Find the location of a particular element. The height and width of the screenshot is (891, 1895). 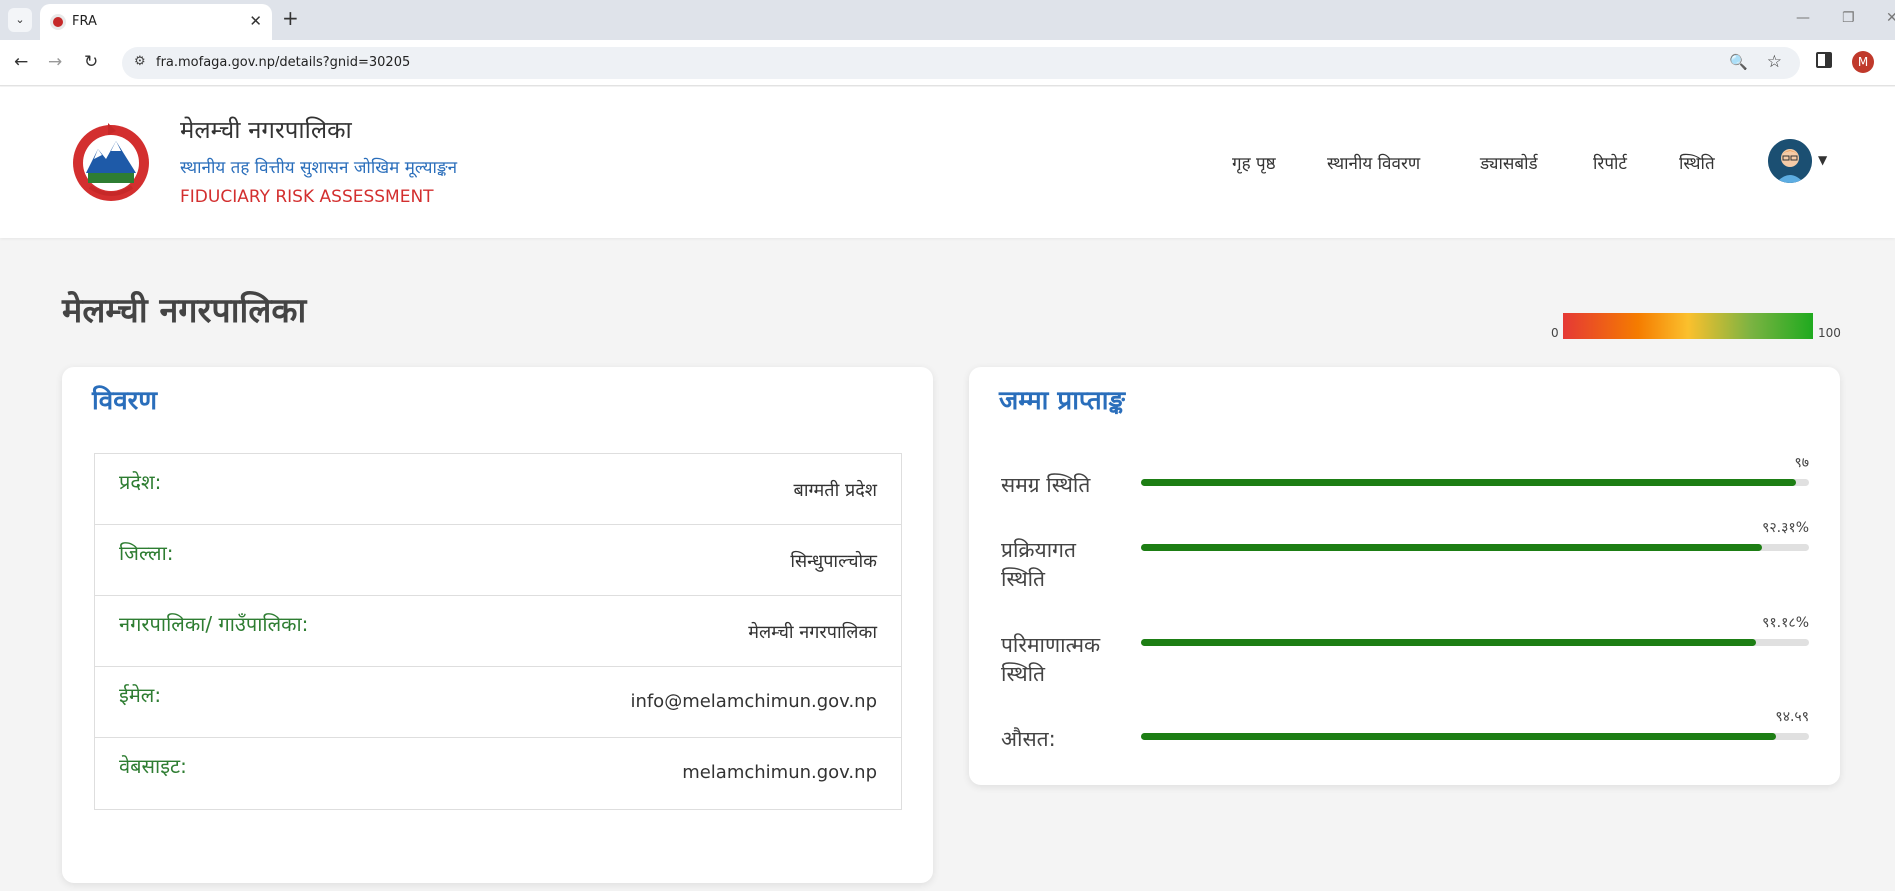

forward-icon: → is located at coordinates (55, 62).